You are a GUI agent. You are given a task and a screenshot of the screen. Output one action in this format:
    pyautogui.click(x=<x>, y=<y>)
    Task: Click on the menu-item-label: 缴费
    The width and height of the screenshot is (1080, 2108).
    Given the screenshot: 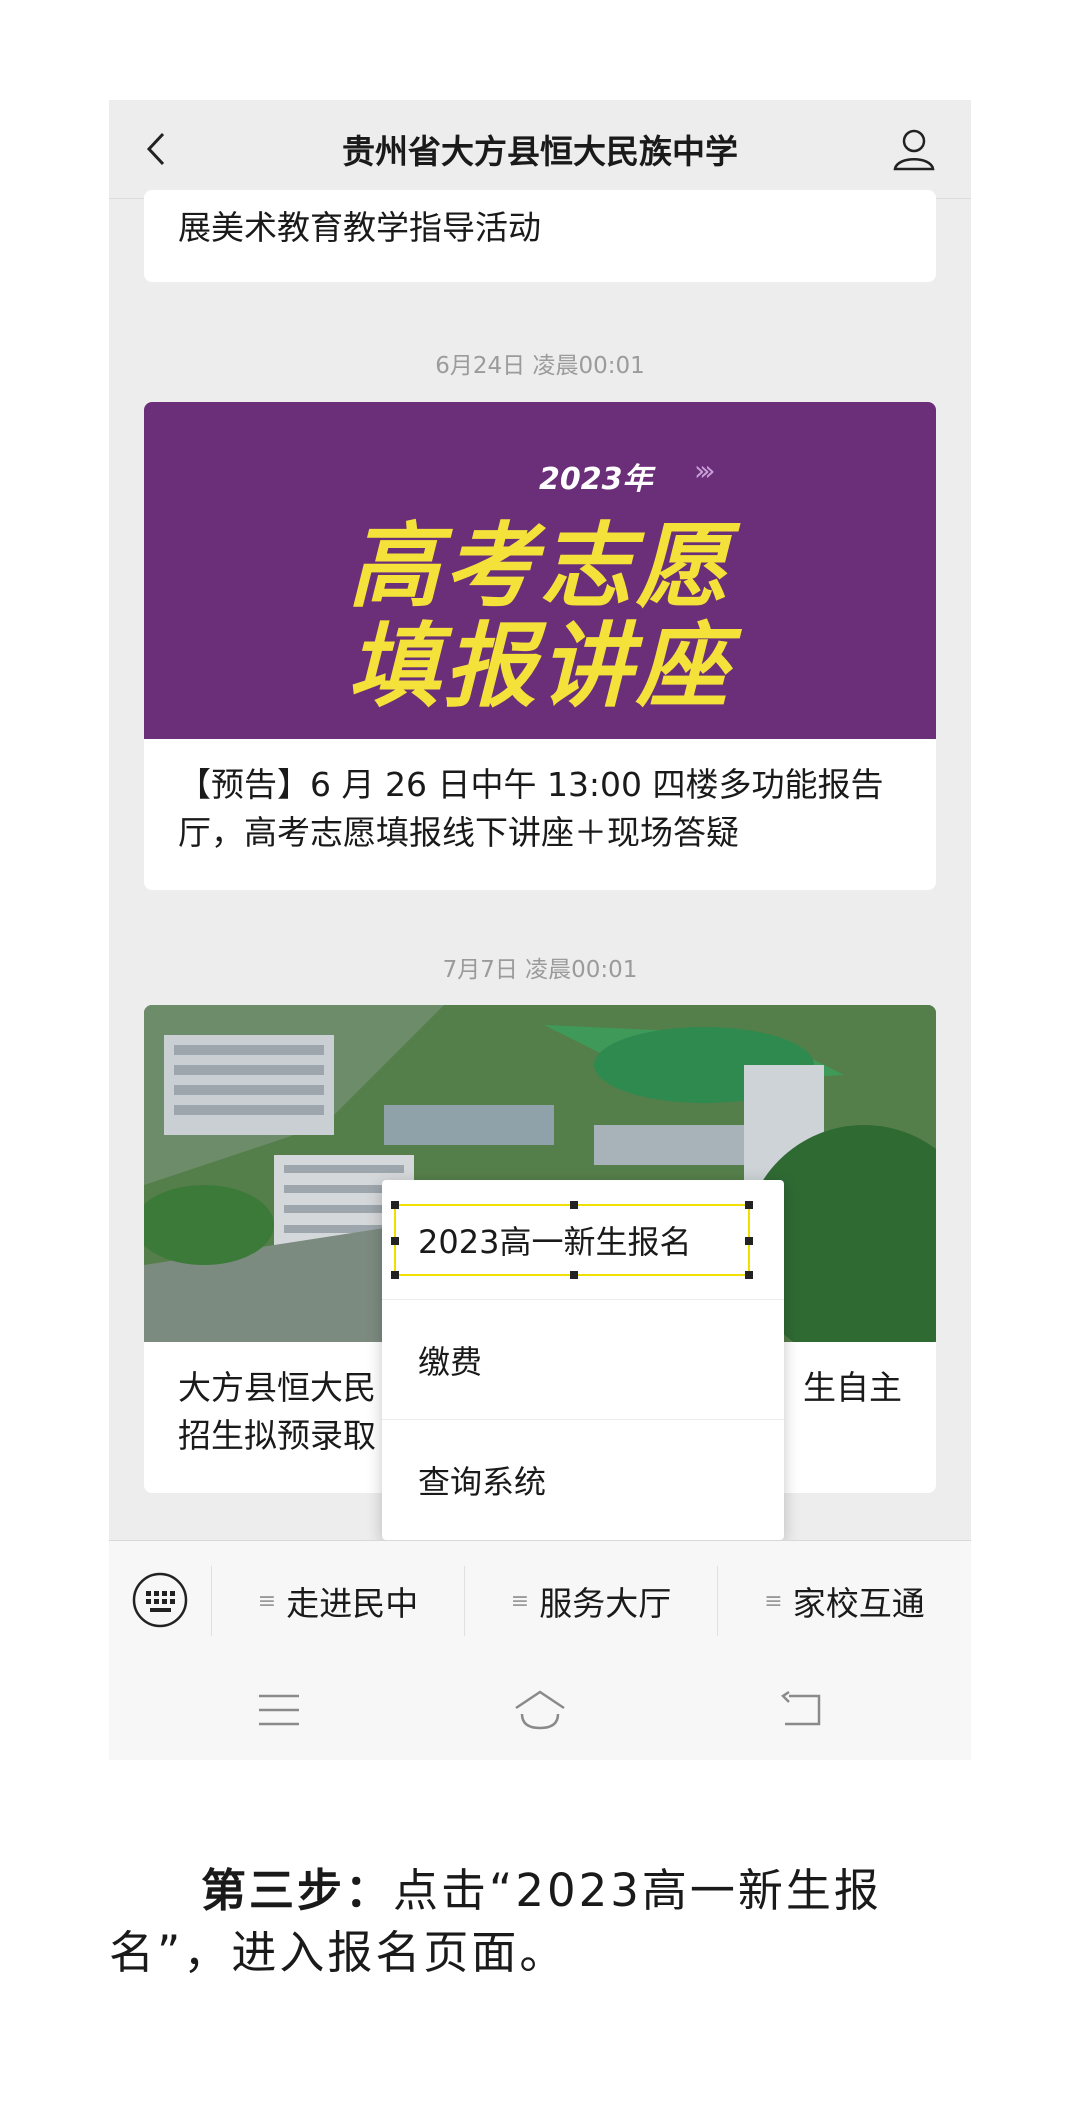 What is the action you would take?
    pyautogui.click(x=450, y=1361)
    